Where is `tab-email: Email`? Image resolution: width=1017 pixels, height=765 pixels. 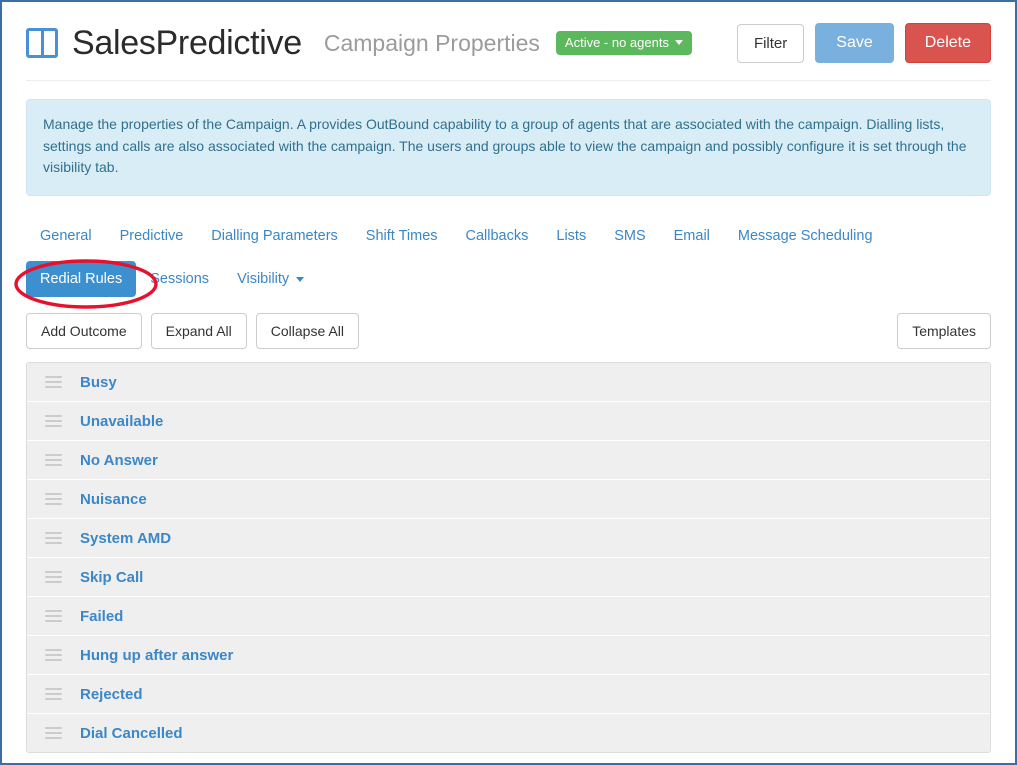
tab-email: Email is located at coordinates (692, 236).